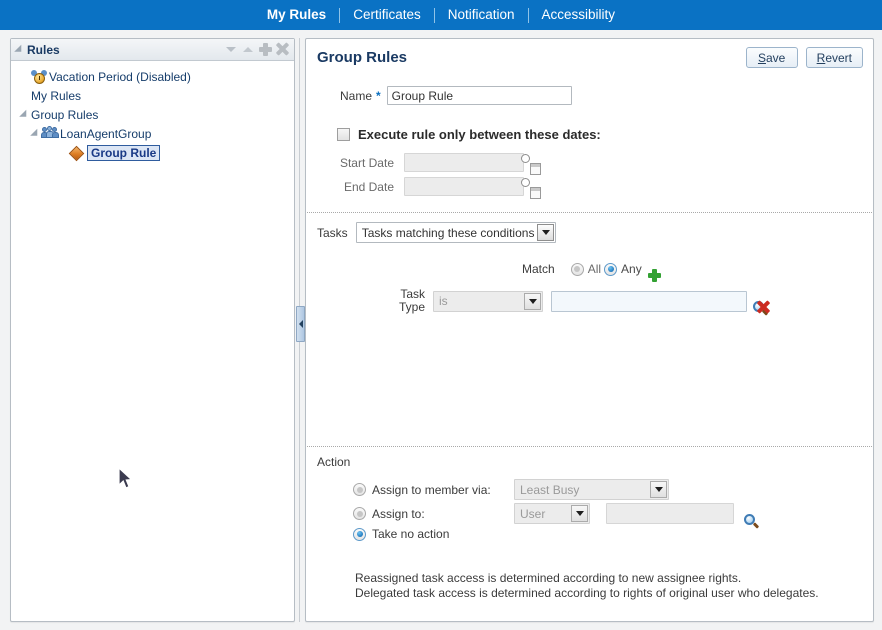 The width and height of the screenshot is (882, 630). Describe the element at coordinates (479, 134) in the screenshot. I see `execute-between-dates-label: Execute rule only between these dates:` at that location.